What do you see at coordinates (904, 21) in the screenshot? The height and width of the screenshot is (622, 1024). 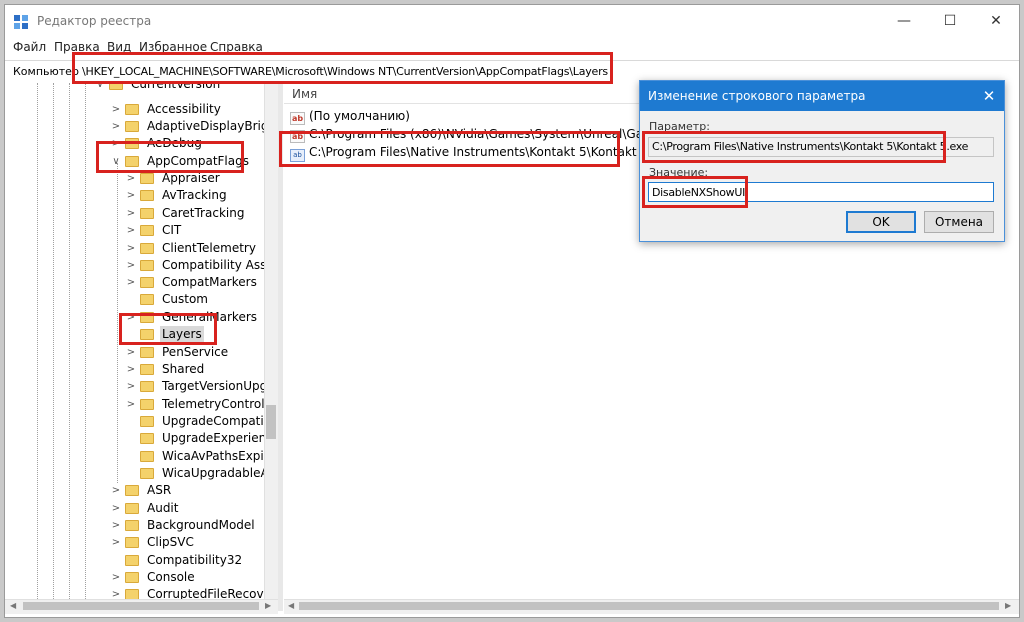 I see `minimize-button: —` at bounding box center [904, 21].